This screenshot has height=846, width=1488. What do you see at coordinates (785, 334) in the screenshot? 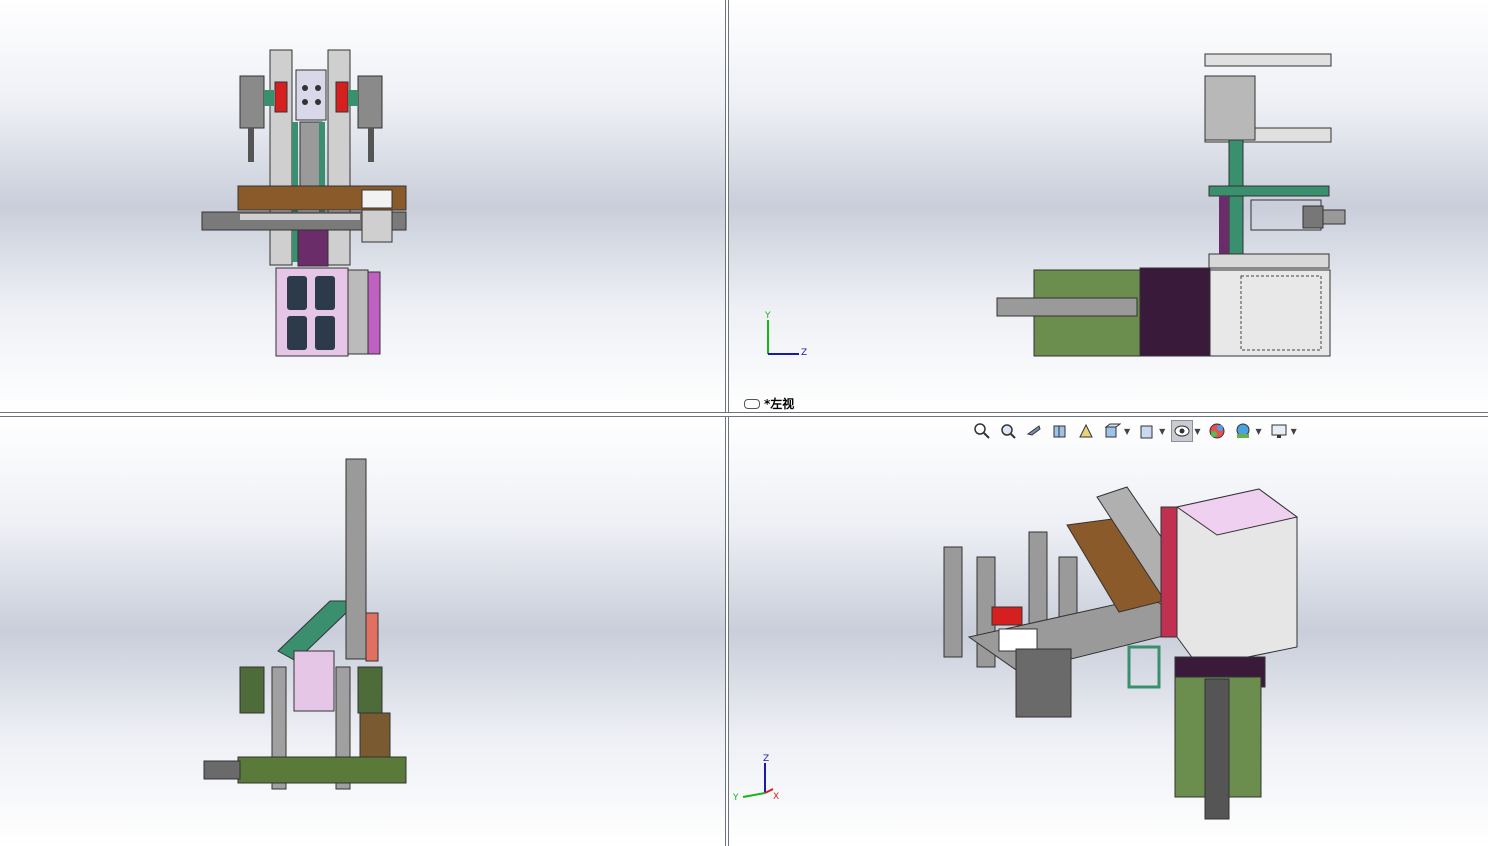
I see `triad-left-view: Y Z` at bounding box center [785, 334].